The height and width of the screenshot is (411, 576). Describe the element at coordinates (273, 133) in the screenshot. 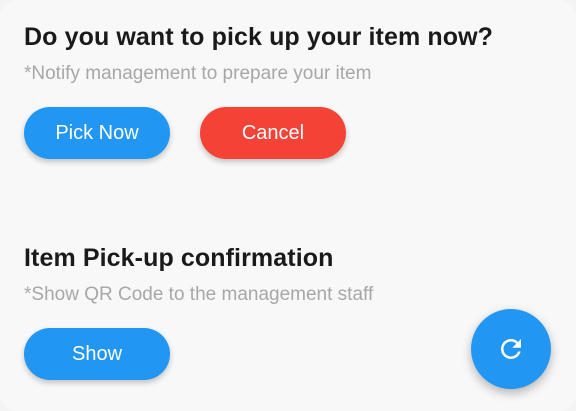

I see `cancel-button: Cancel` at that location.